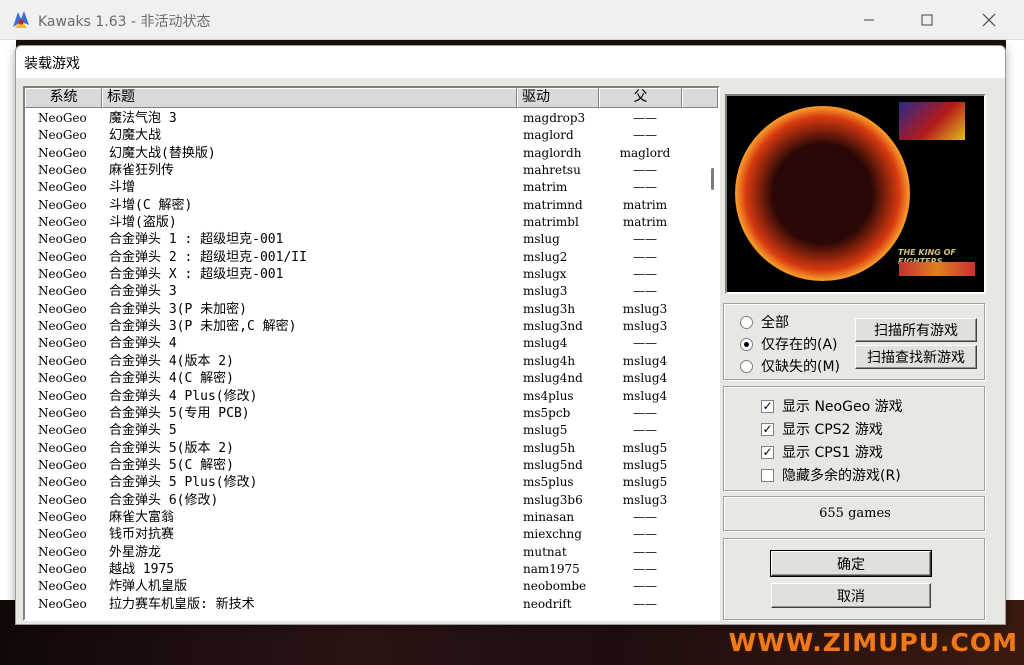  I want to click on table-row: NeoGeo 合金弹头 4(C 解密) mslug4nd mslug4, so click(365, 378).